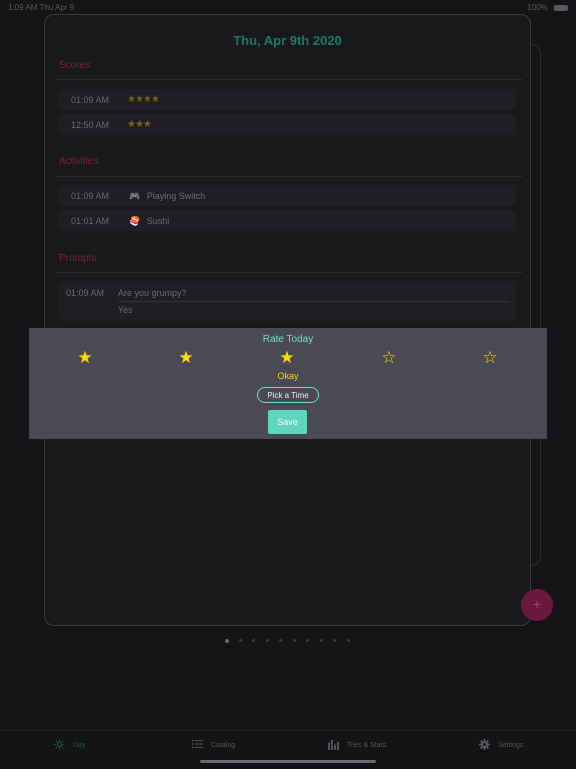  What do you see at coordinates (287, 99) in the screenshot?
I see `score-row: 01:09 AM ★★★★` at bounding box center [287, 99].